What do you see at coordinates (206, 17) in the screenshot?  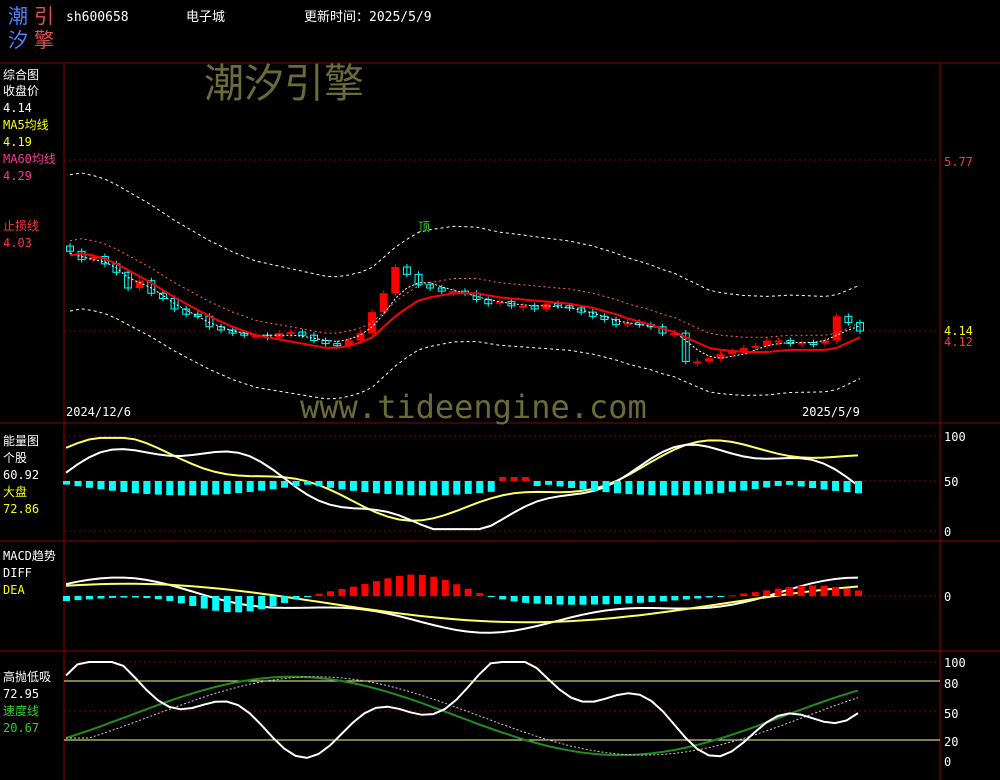 I see `stock-name: 电子城` at bounding box center [206, 17].